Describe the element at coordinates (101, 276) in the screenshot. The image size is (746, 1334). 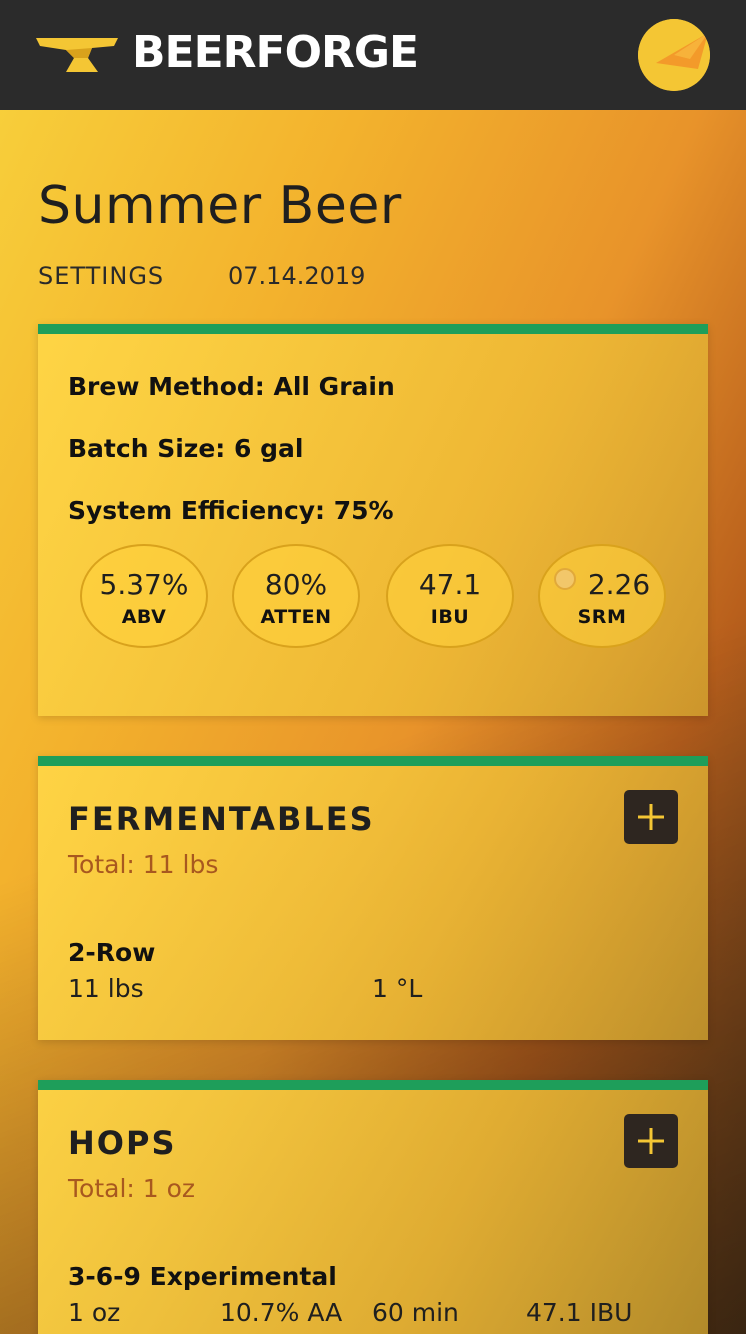
I see `settings-link: SETTINGS` at that location.